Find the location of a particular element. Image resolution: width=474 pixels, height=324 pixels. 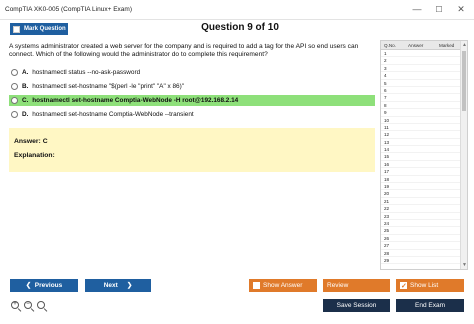

question-list-row: 11 is located at coordinates (421, 128).